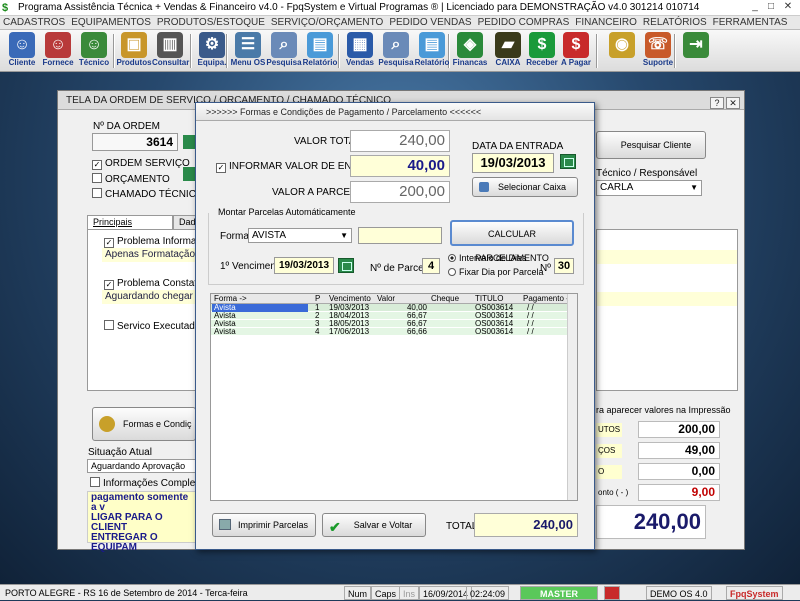  What do you see at coordinates (109, 285) in the screenshot?
I see `problem-found-checkbox: ✓` at bounding box center [109, 285].